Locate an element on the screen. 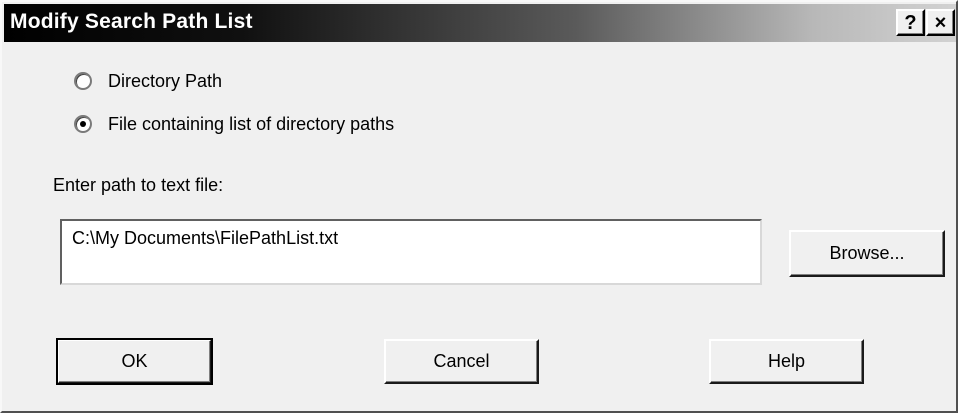 The image size is (961, 415). radio-directory-path: Directory Path is located at coordinates (148, 81).